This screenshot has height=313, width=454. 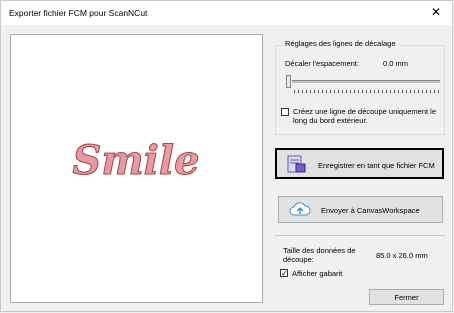 I want to click on close-button: Fermer, so click(x=406, y=297).